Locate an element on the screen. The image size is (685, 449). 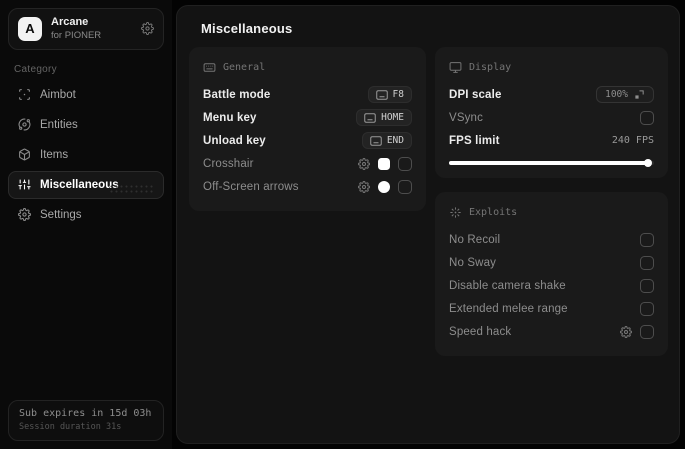
vsync-row: VSync is located at coordinates (551, 117).